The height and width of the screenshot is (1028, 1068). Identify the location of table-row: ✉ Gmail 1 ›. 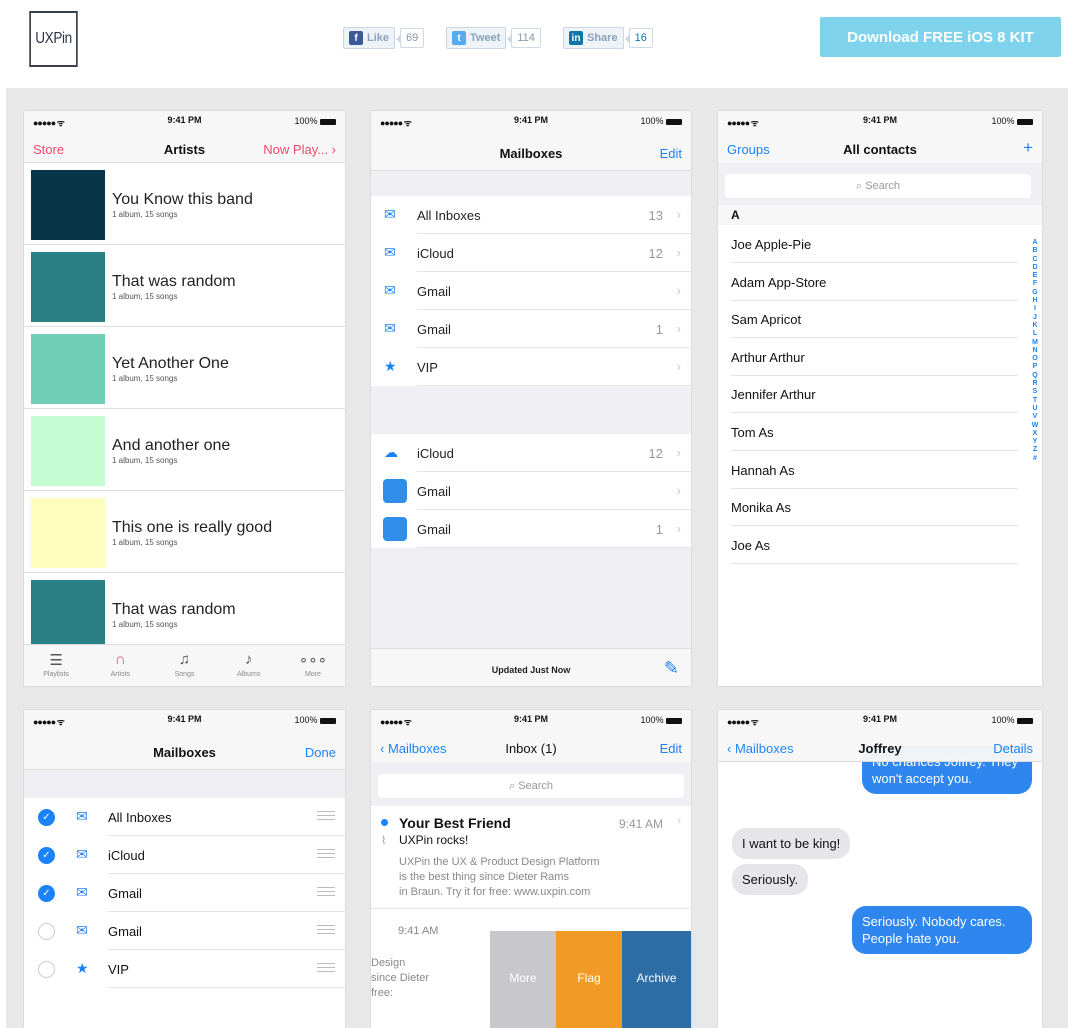
(531, 329).